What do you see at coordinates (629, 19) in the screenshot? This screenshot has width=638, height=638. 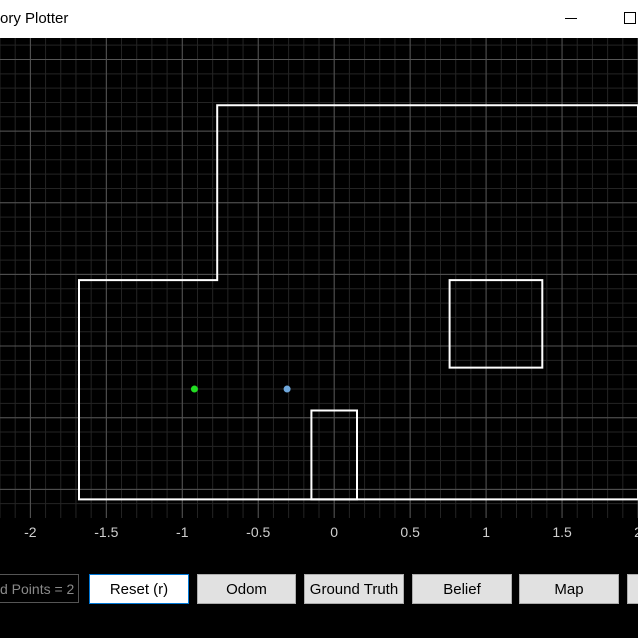 I see `maximize-icon` at bounding box center [629, 19].